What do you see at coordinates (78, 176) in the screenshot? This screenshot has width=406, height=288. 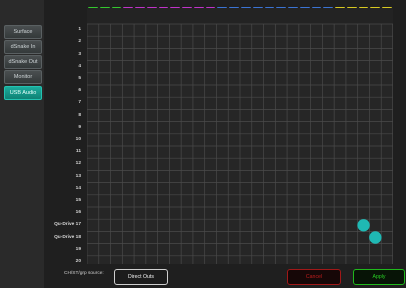 I see `row-label: 13` at bounding box center [78, 176].